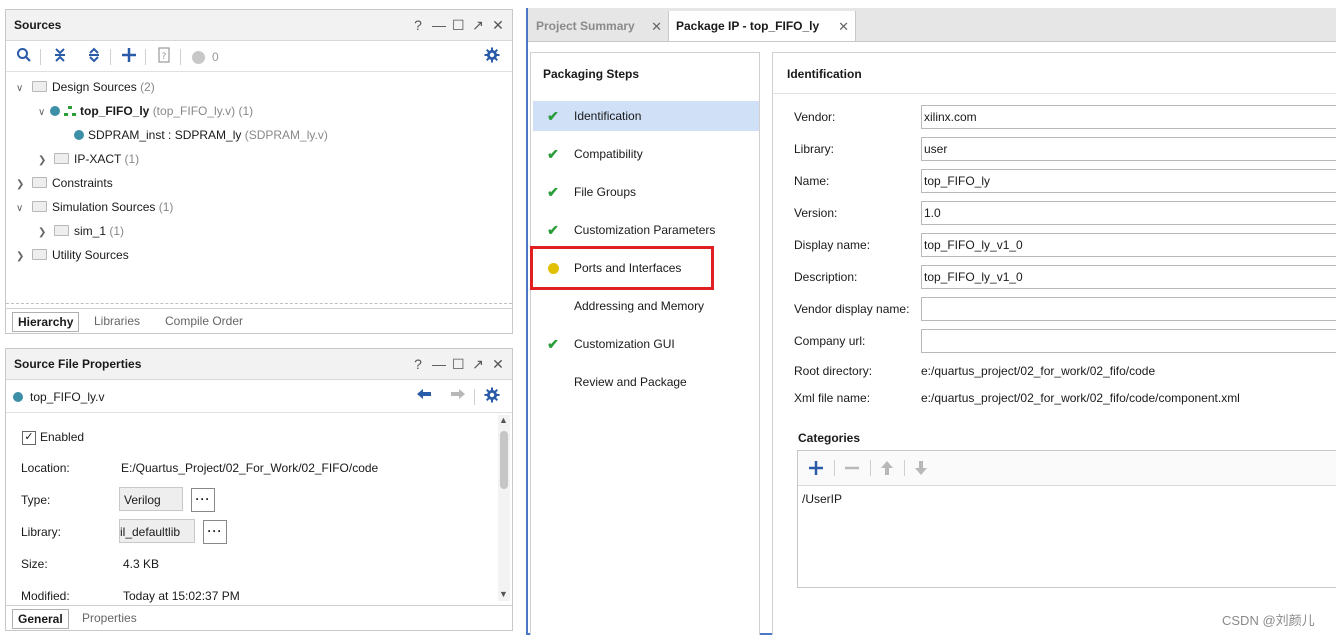 The height and width of the screenshot is (635, 1336). What do you see at coordinates (1128, 309) in the screenshot?
I see `vendor-display-name-input` at bounding box center [1128, 309].